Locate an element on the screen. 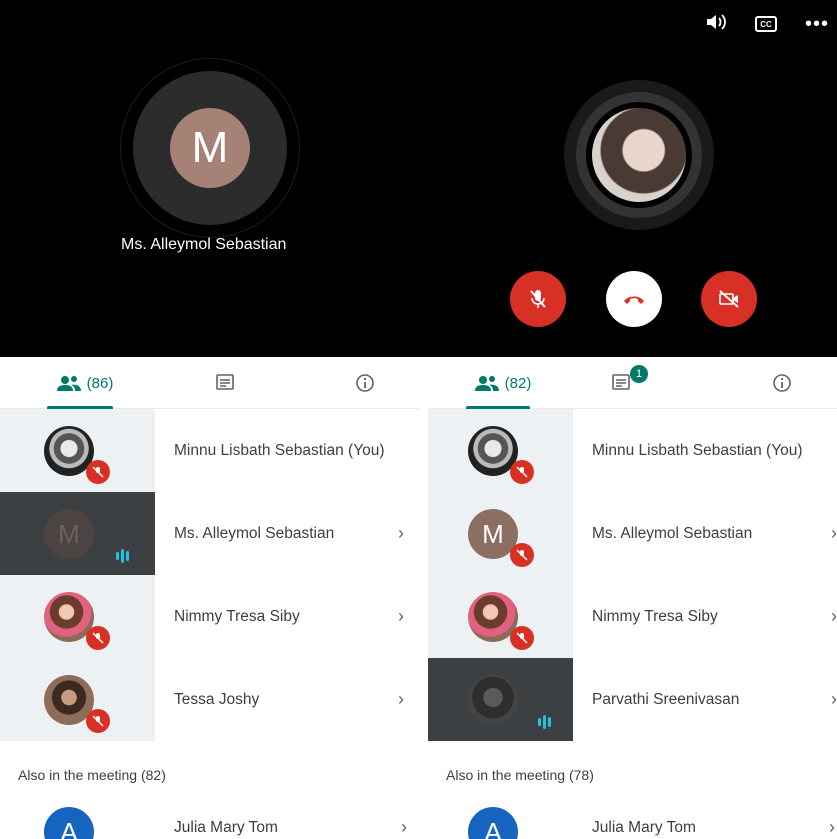 The height and width of the screenshot is (839, 837). end-call-button is located at coordinates (634, 299).